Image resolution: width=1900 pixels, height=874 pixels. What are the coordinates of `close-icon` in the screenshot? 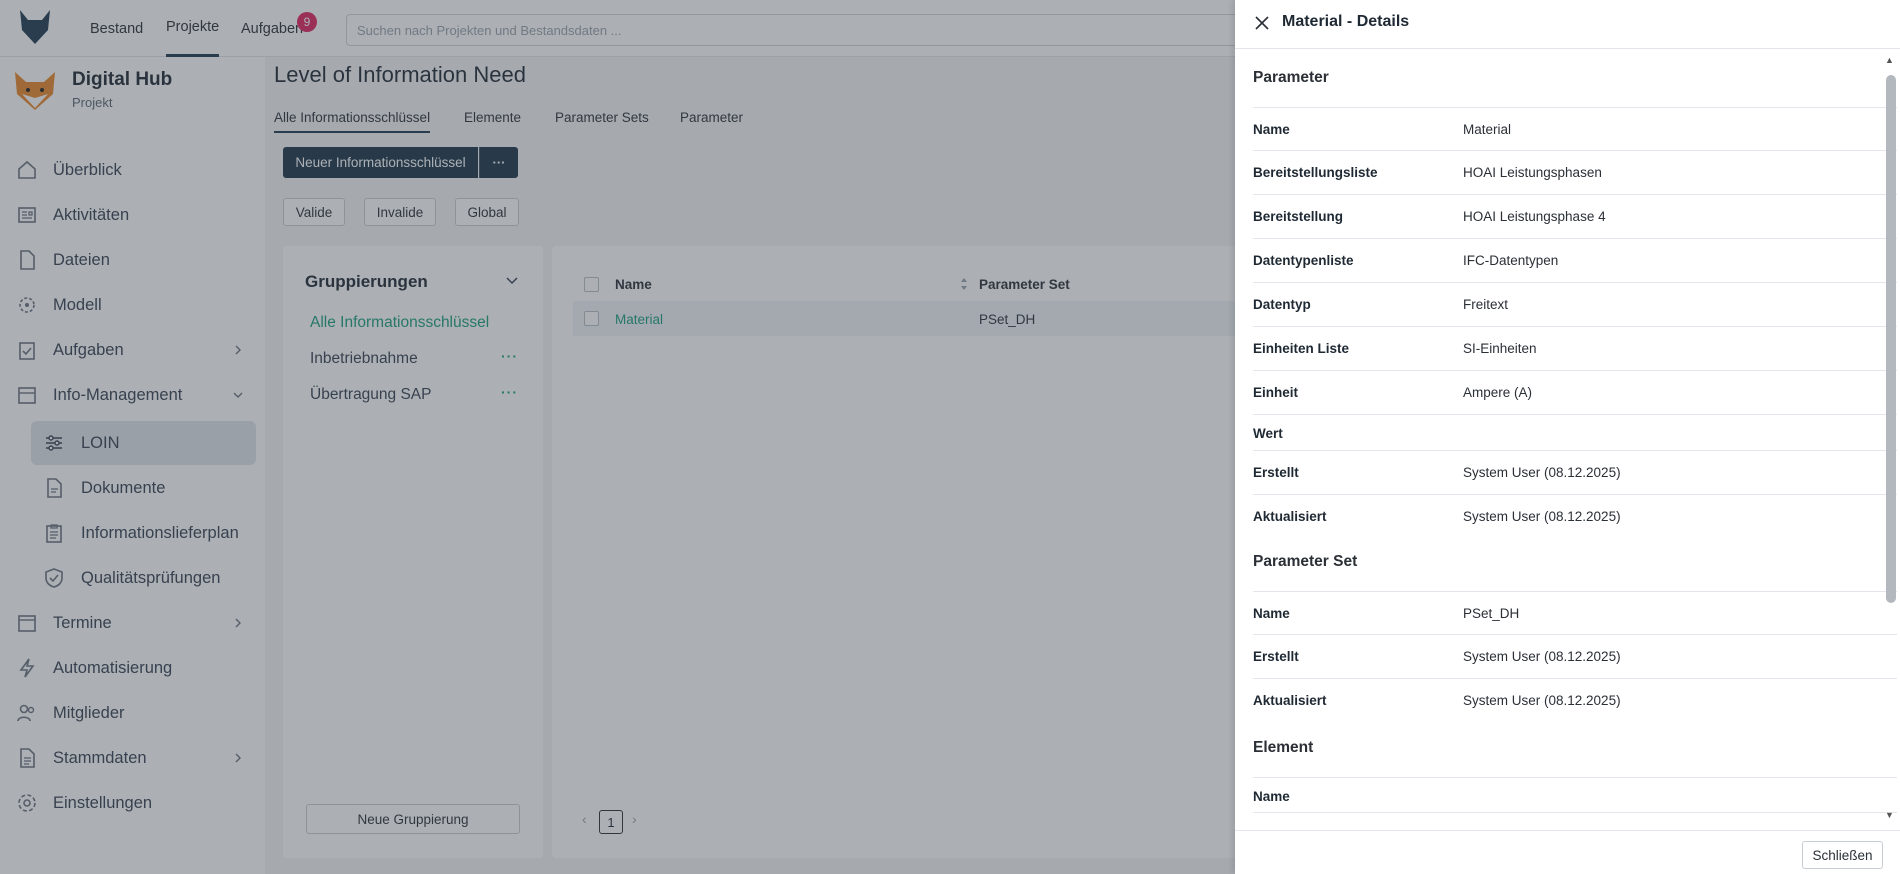 It's located at (1262, 23).